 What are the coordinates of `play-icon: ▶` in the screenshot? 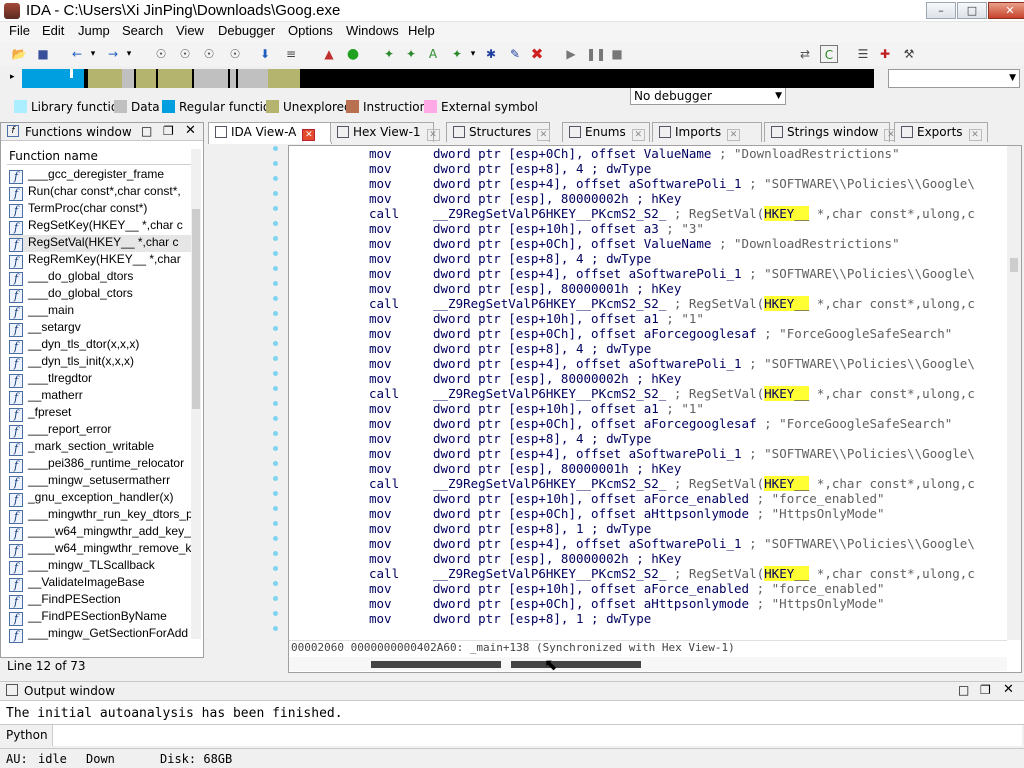 It's located at (571, 54).